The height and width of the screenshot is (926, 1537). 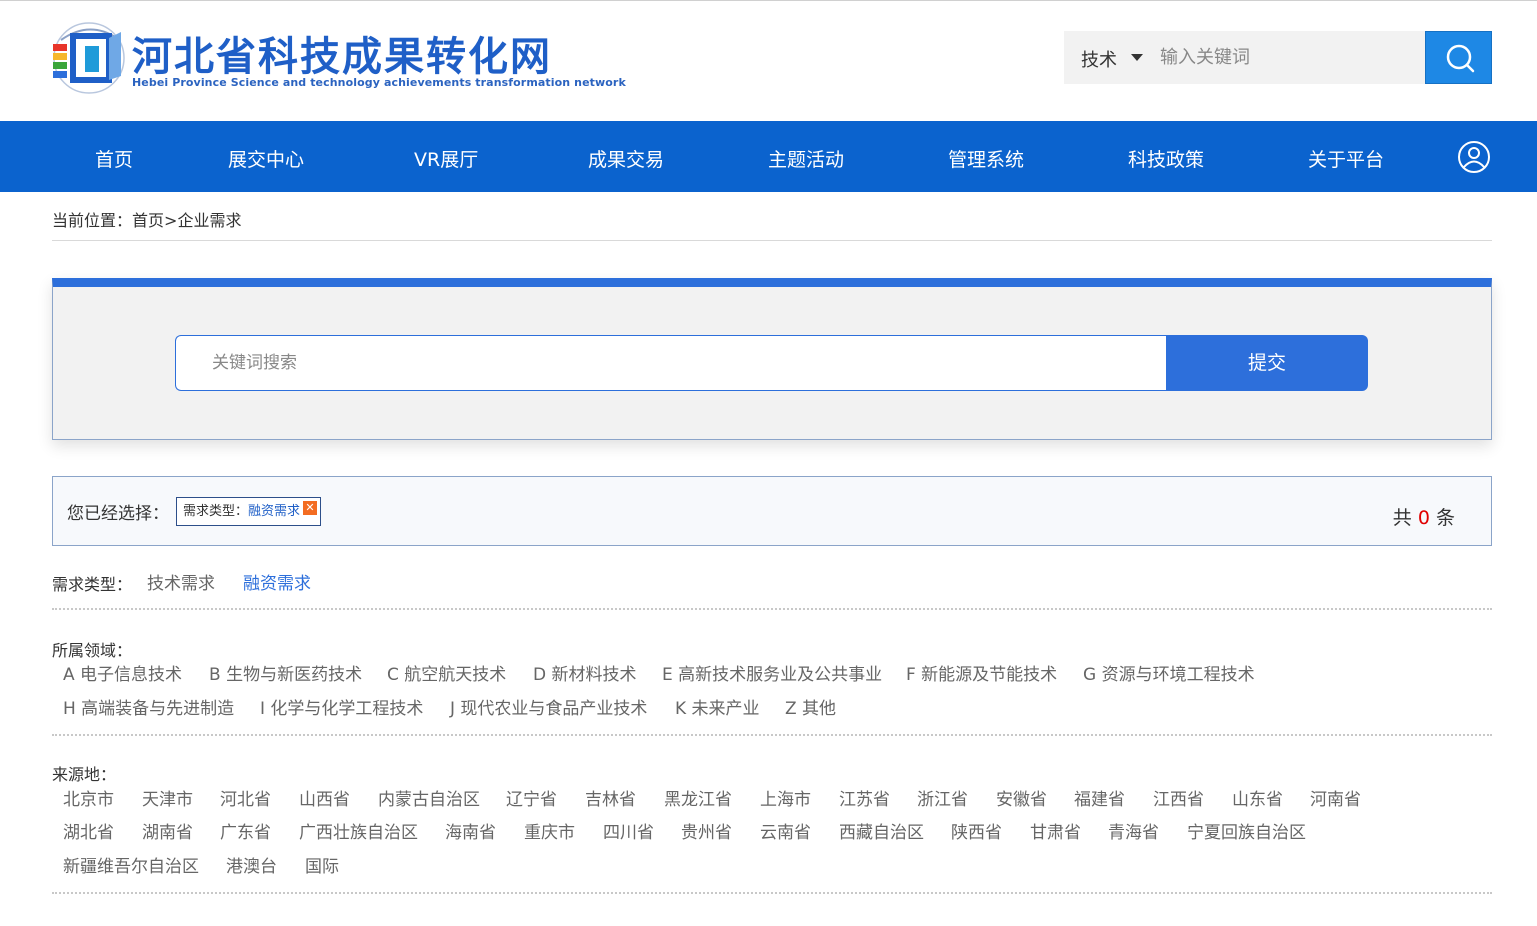 What do you see at coordinates (285, 672) in the screenshot?
I see `field-option: B 生物与新医药技术` at bounding box center [285, 672].